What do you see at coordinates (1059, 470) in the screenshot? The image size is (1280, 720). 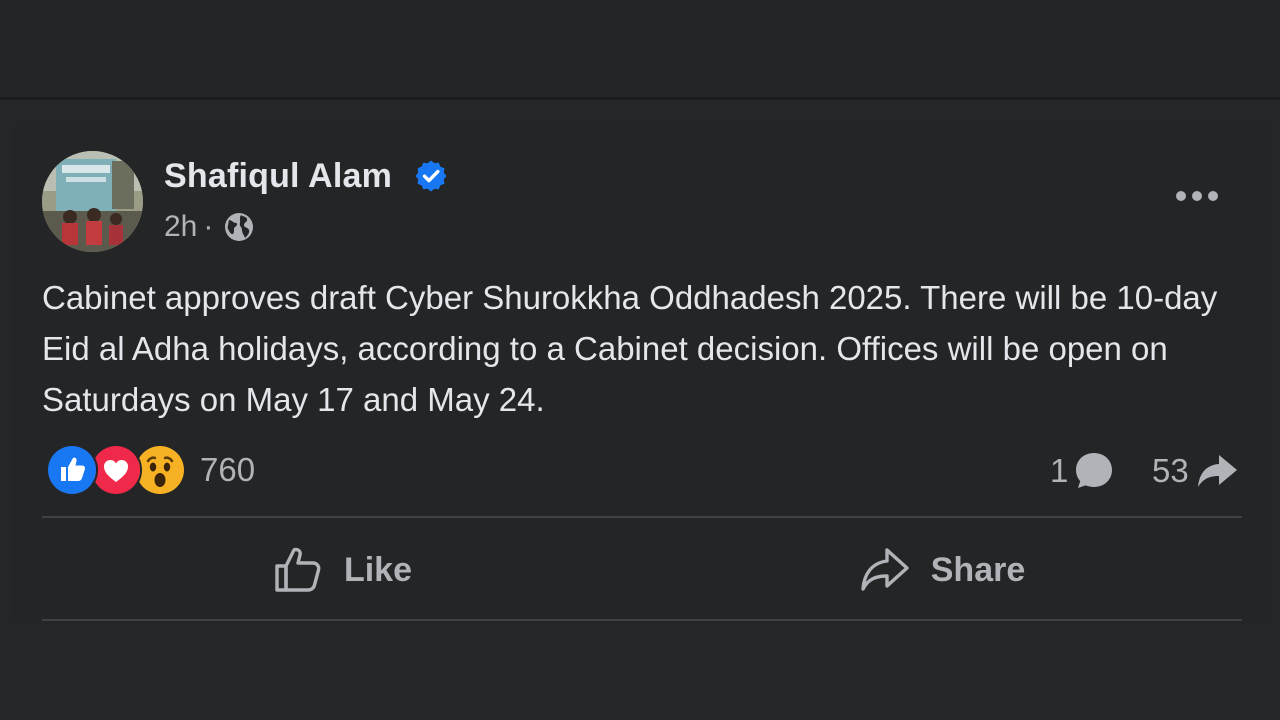 I see `comments-count-value: 1` at bounding box center [1059, 470].